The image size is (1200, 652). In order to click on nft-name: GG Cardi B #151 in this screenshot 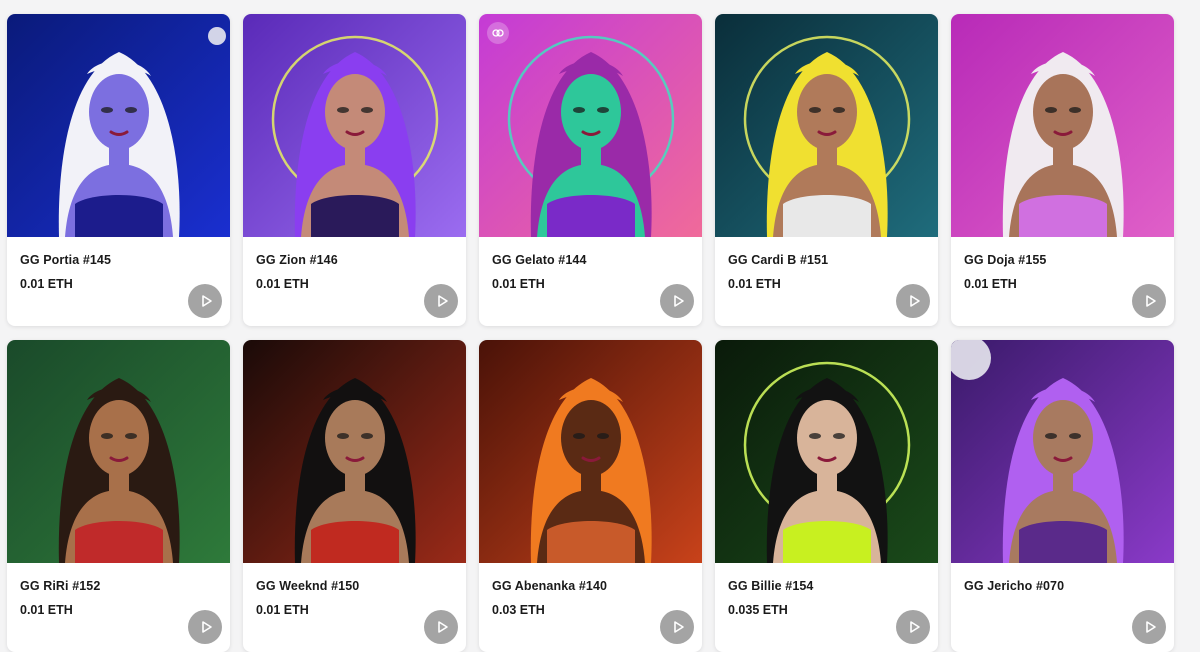, I will do `click(778, 260)`.